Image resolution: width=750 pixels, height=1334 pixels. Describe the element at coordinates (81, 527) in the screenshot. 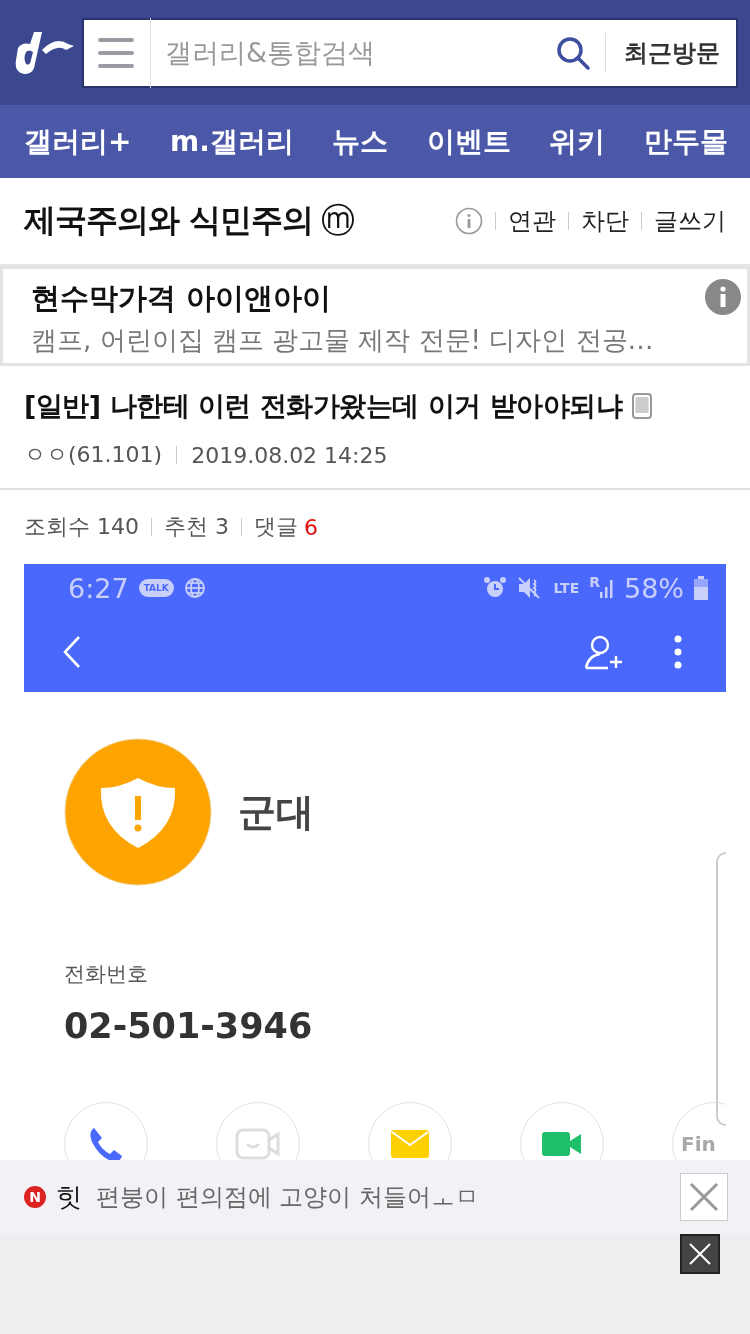

I see `view-count: 조회수 140` at that location.